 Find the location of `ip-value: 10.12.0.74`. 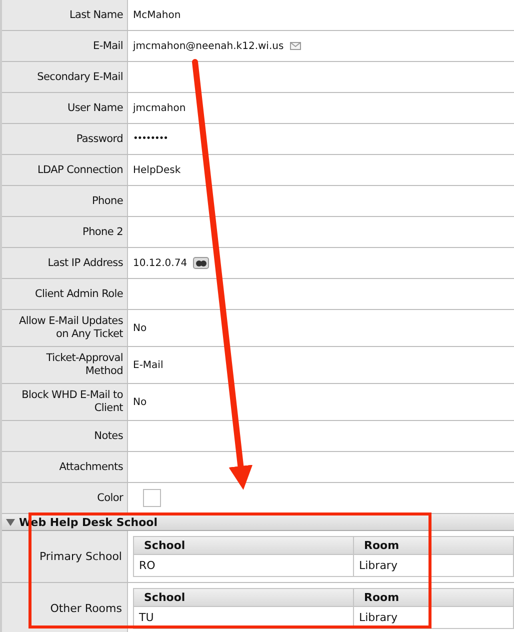

ip-value: 10.12.0.74 is located at coordinates (160, 263).